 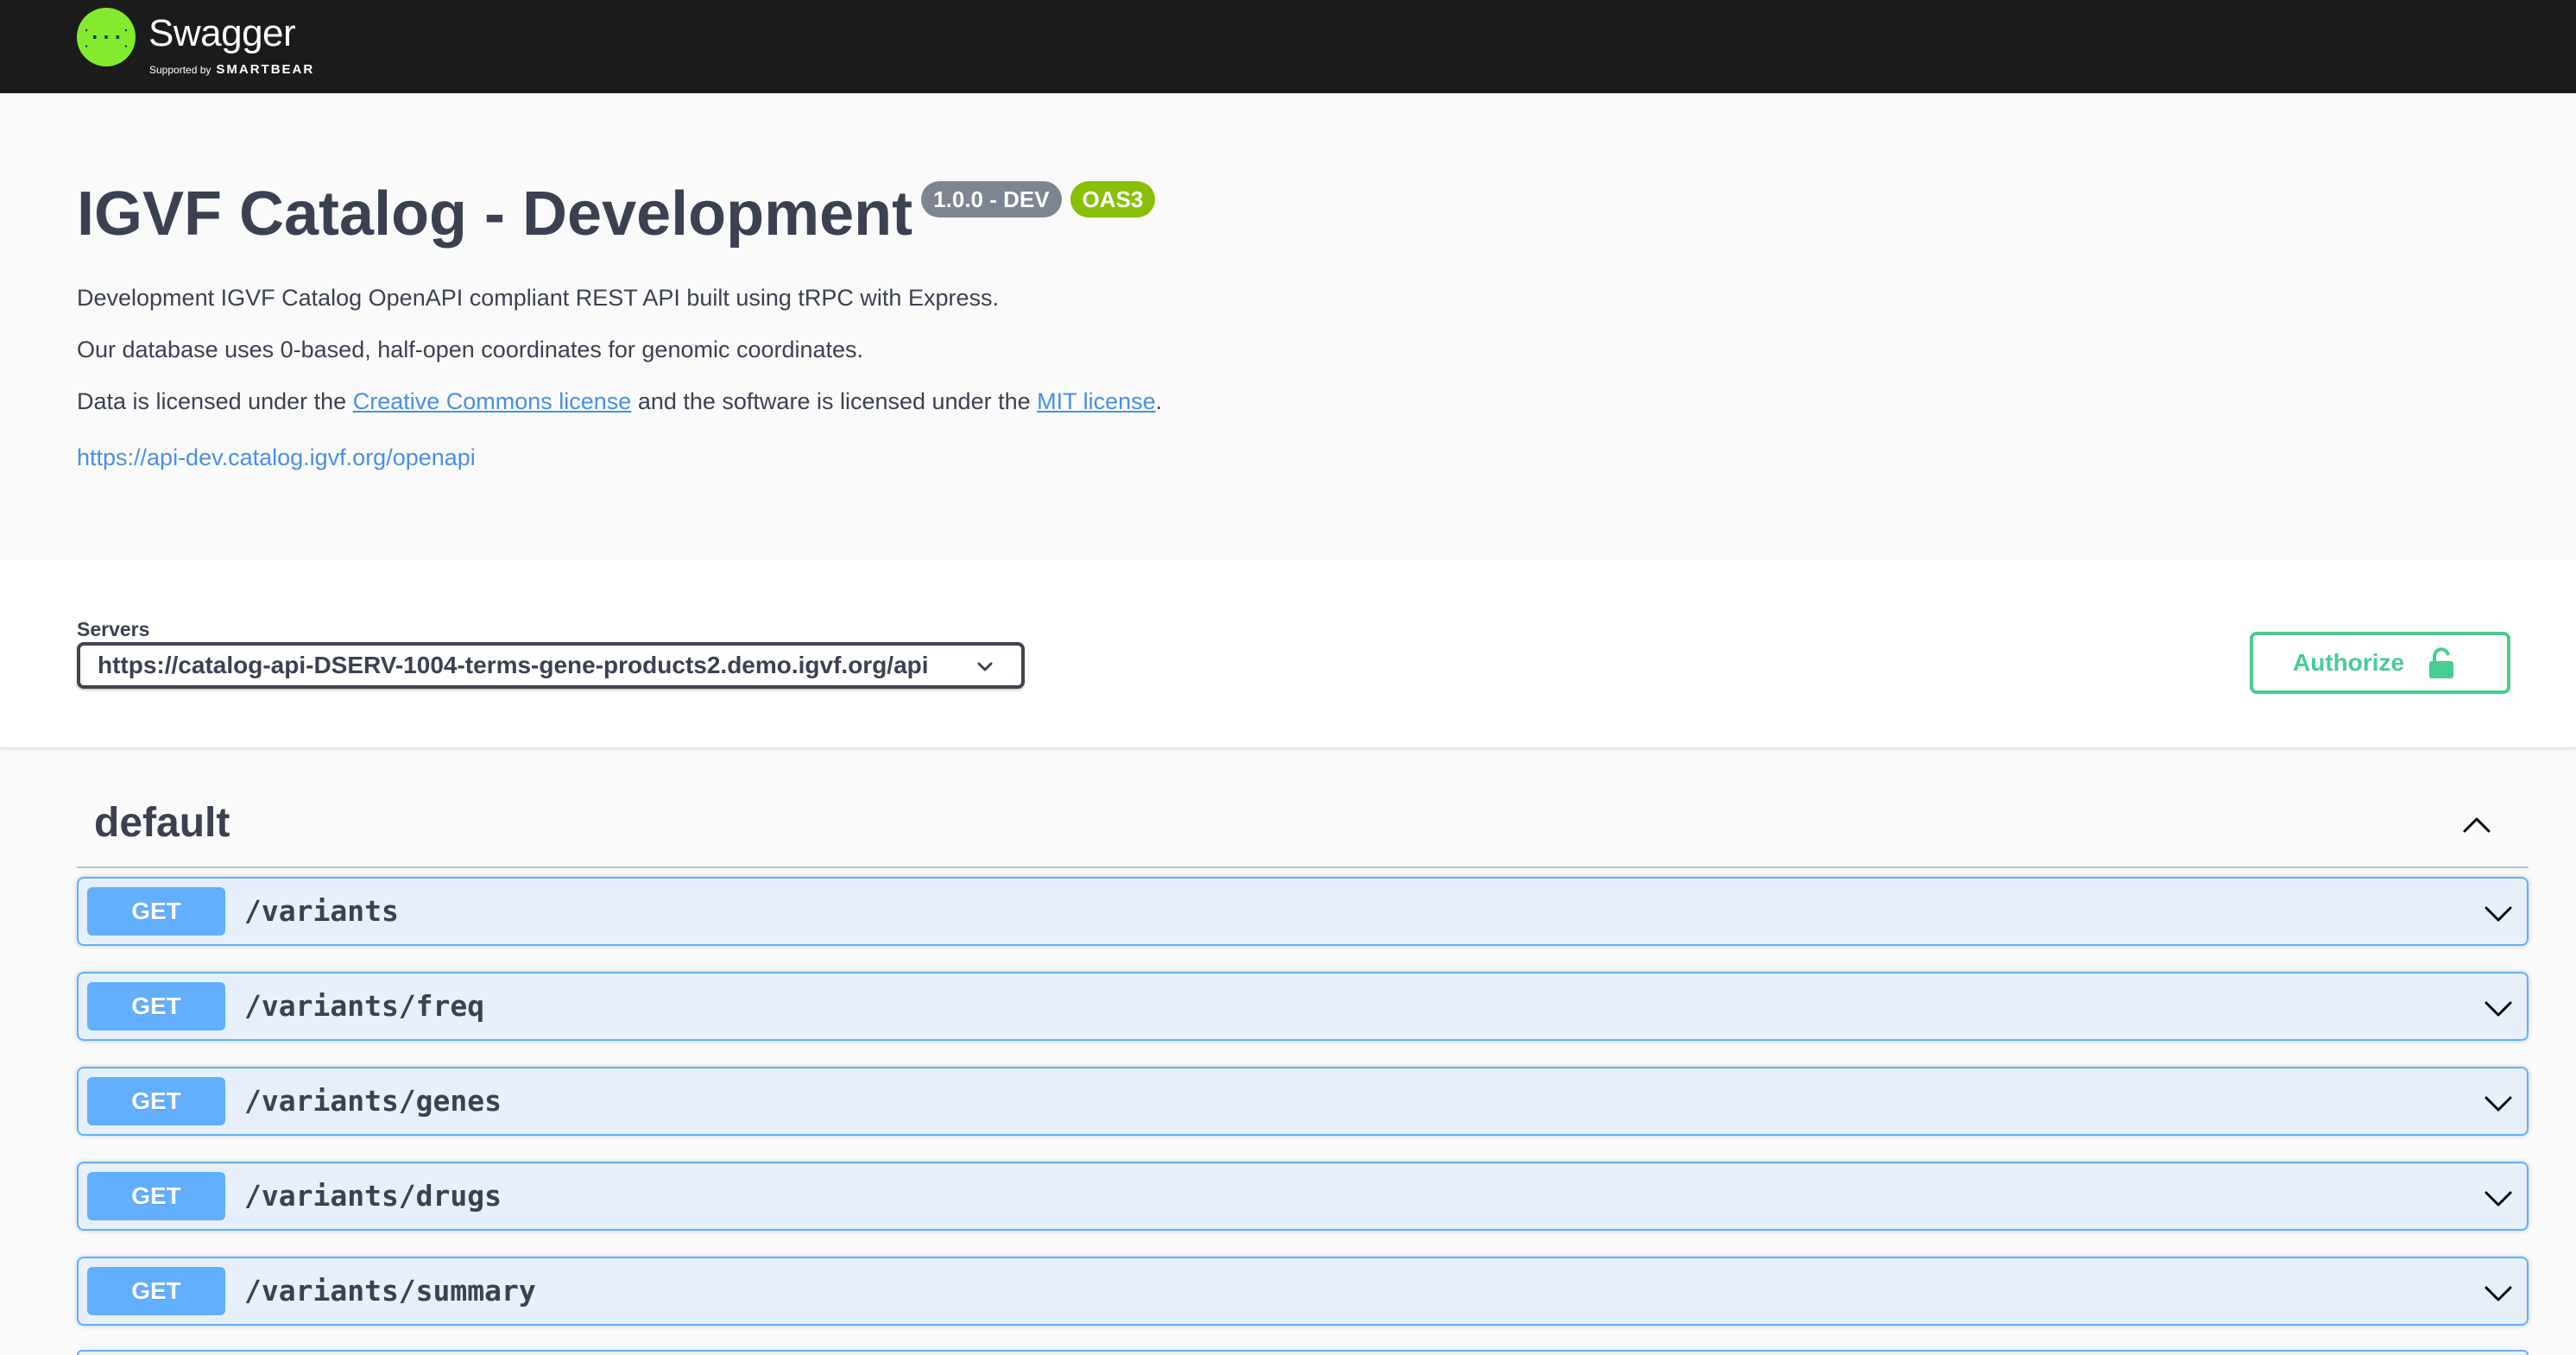 I want to click on brand-sponsor: Supported by SMARTBEAR, so click(x=231, y=70).